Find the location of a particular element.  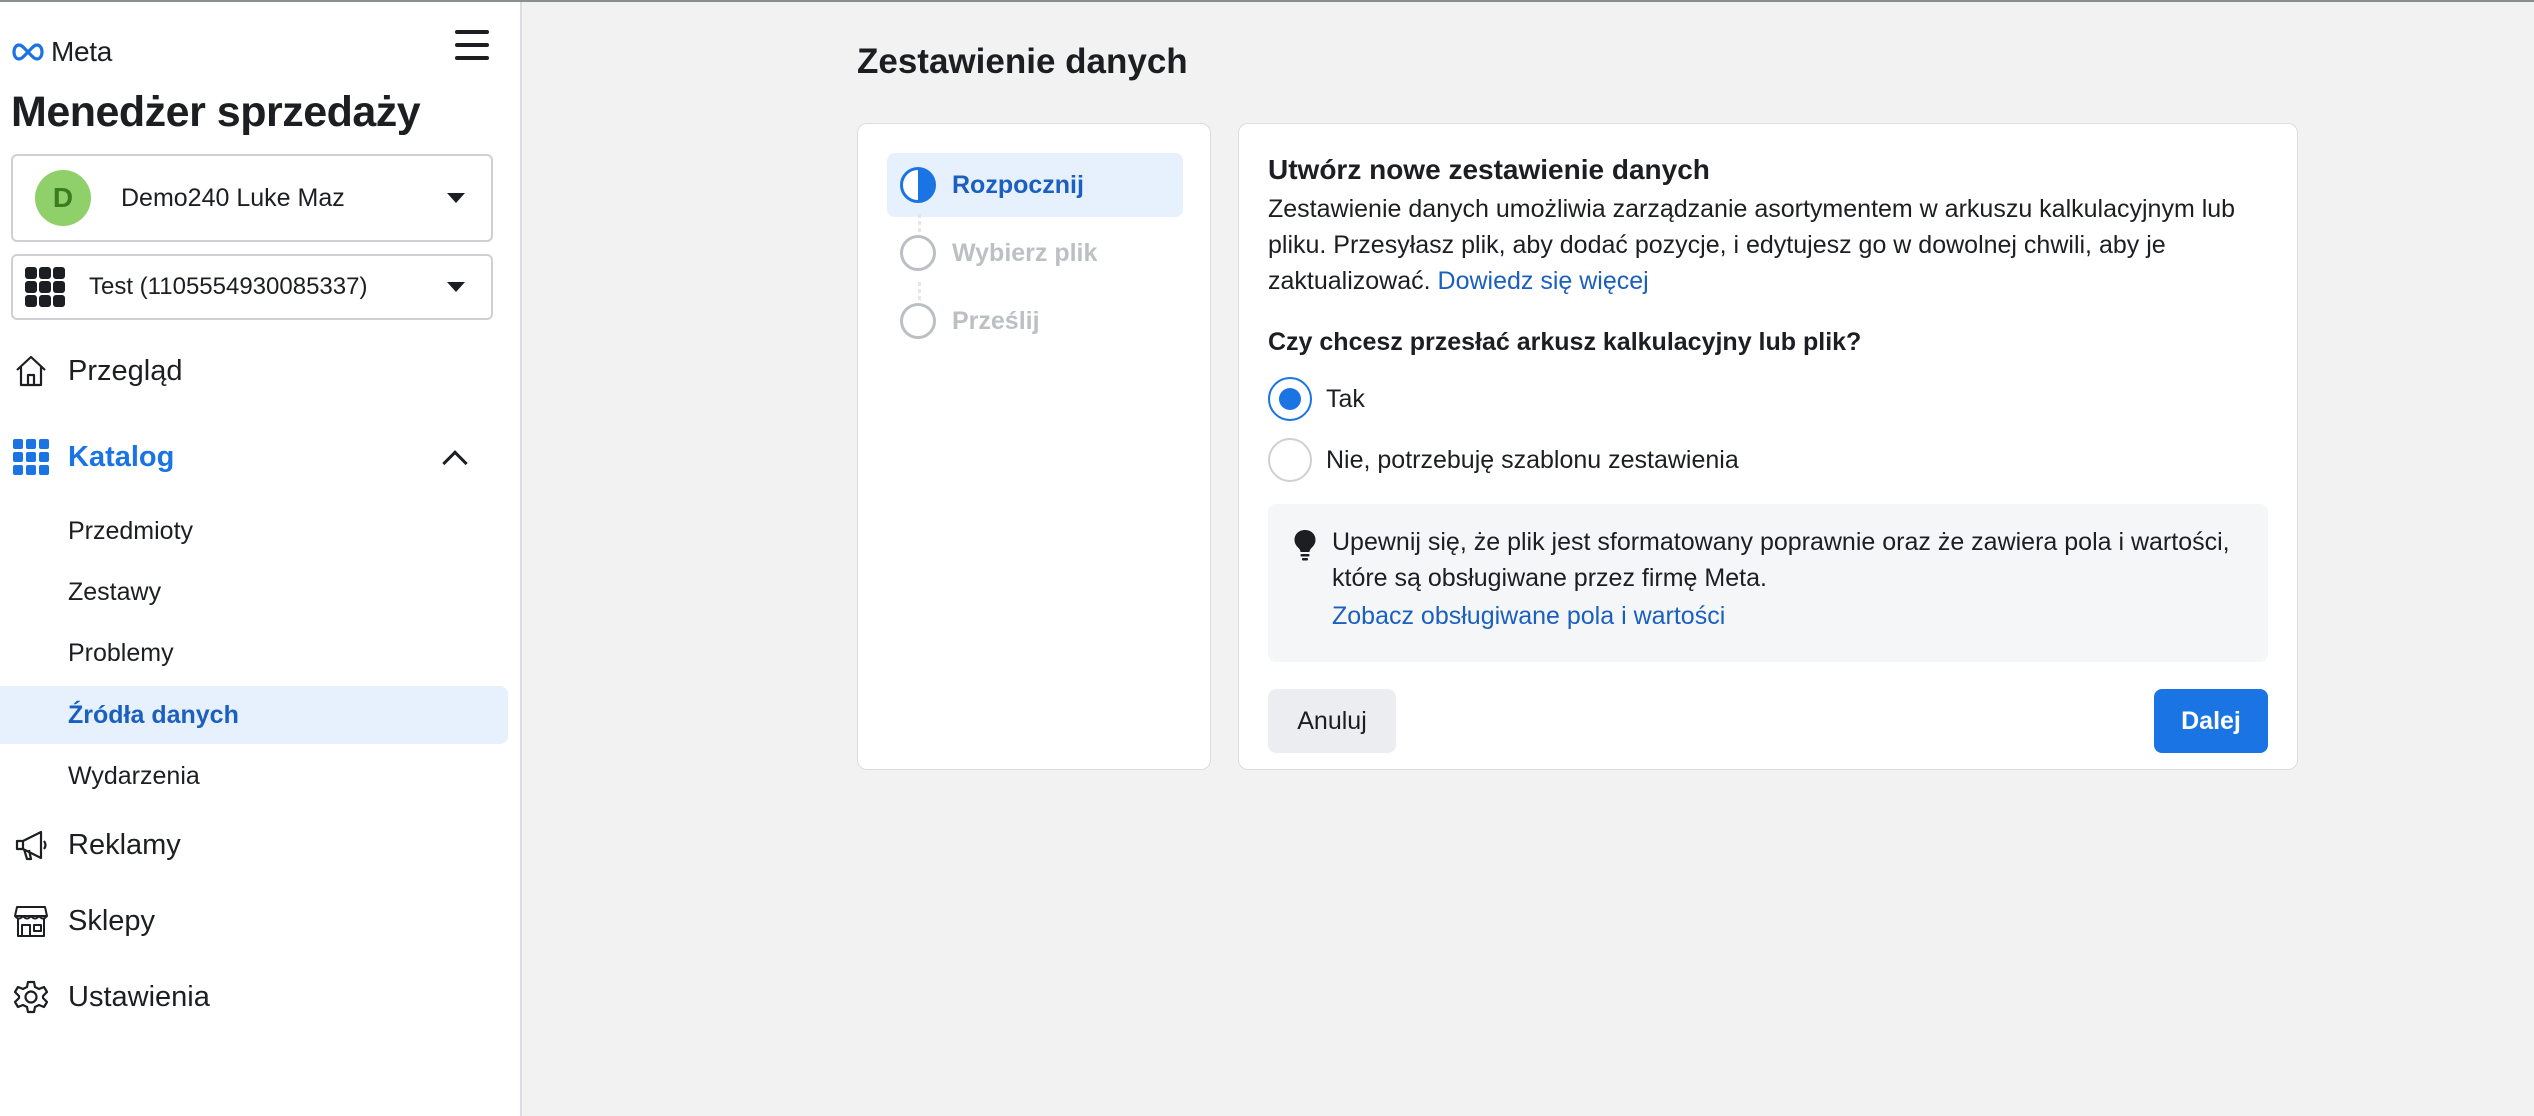

nav-sub-label: Źródła danych is located at coordinates (153, 714).